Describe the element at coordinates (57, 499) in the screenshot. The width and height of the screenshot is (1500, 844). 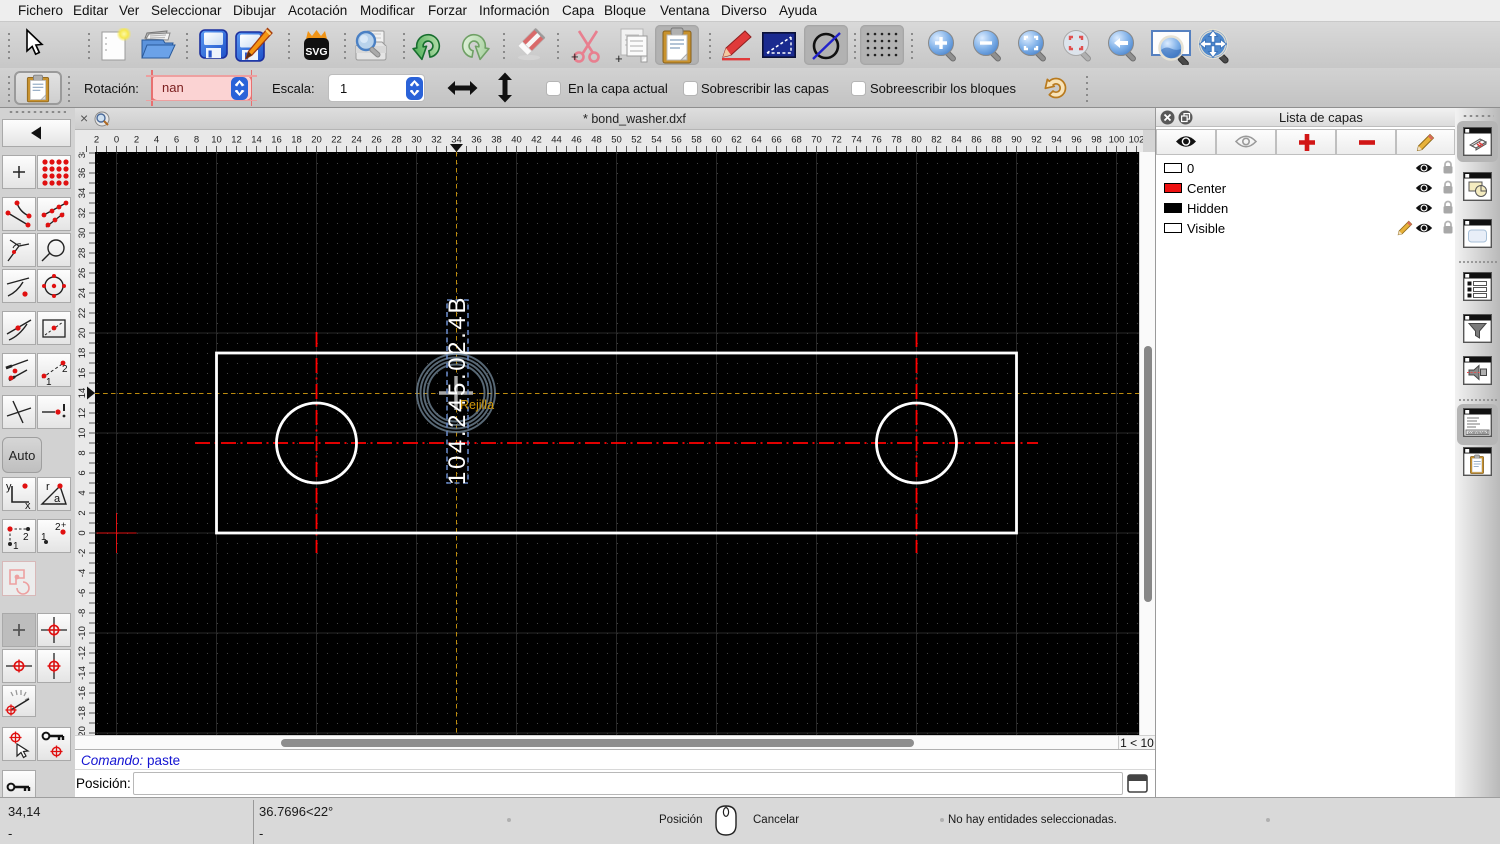
I see `svg-text: a` at that location.